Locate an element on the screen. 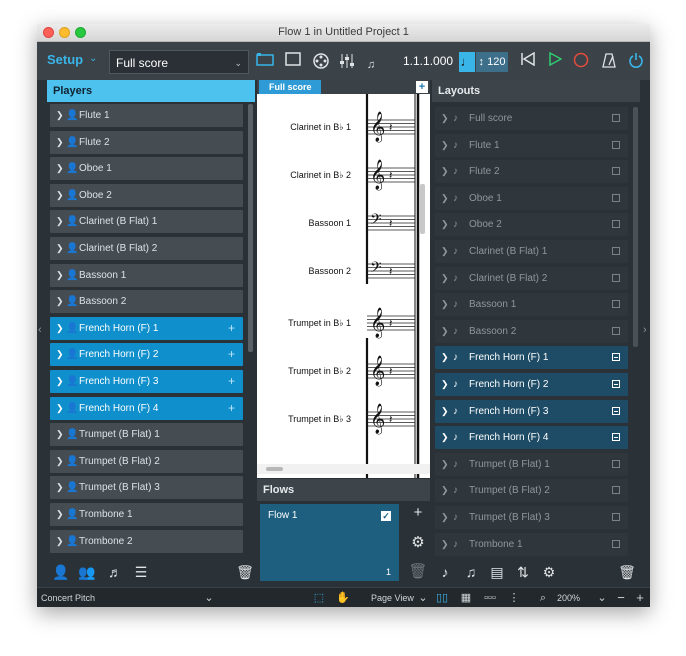 This screenshot has width=686, height=656. player-row: ❯ 👤 French Horn (F) 4 + is located at coordinates (146, 408).